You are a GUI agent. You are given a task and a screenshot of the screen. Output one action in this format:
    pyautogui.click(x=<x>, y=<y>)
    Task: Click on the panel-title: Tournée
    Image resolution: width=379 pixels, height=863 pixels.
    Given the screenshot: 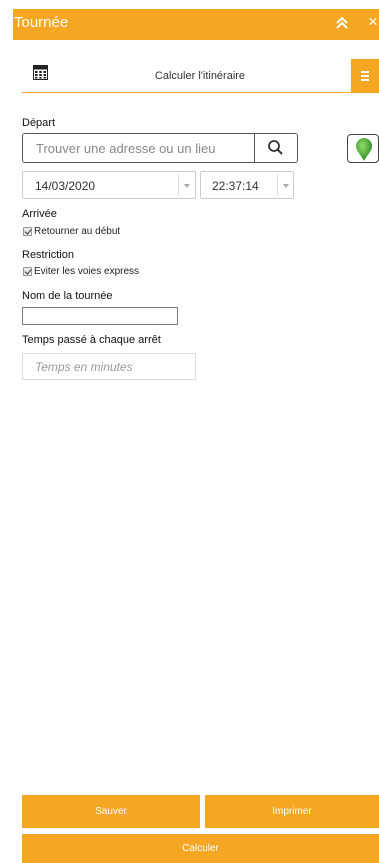 What is the action you would take?
    pyautogui.click(x=41, y=22)
    